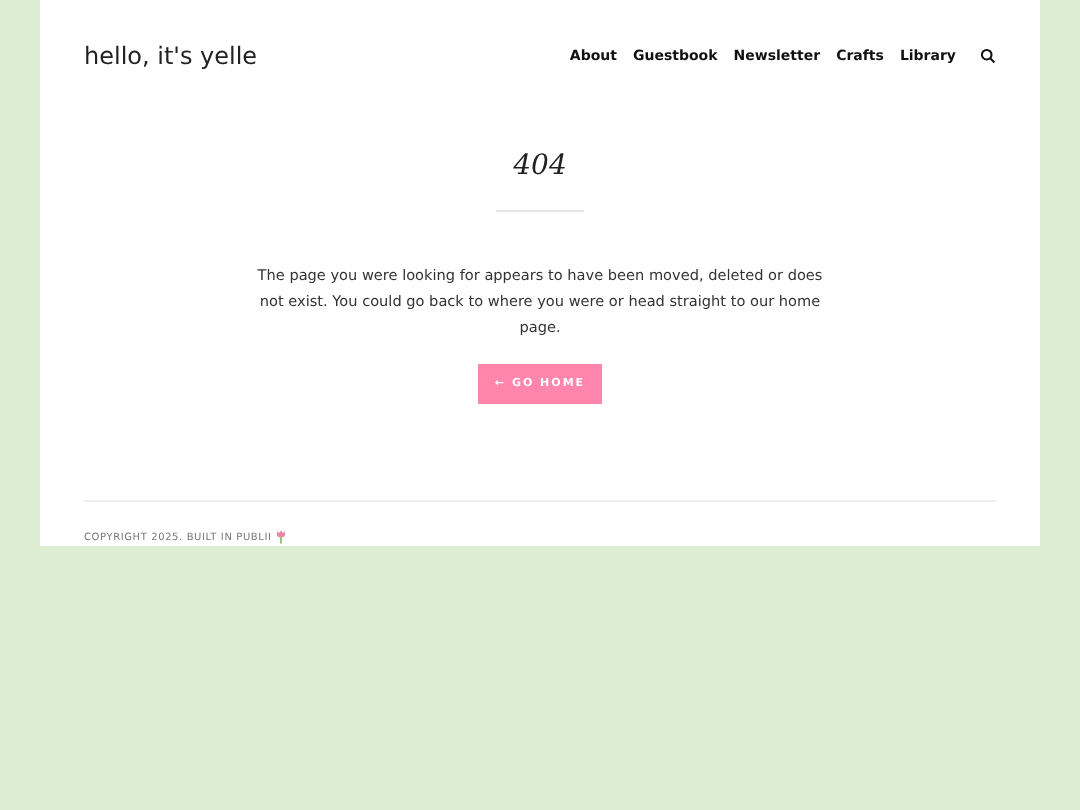  Describe the element at coordinates (280, 537) in the screenshot. I see `flower-icon` at that location.